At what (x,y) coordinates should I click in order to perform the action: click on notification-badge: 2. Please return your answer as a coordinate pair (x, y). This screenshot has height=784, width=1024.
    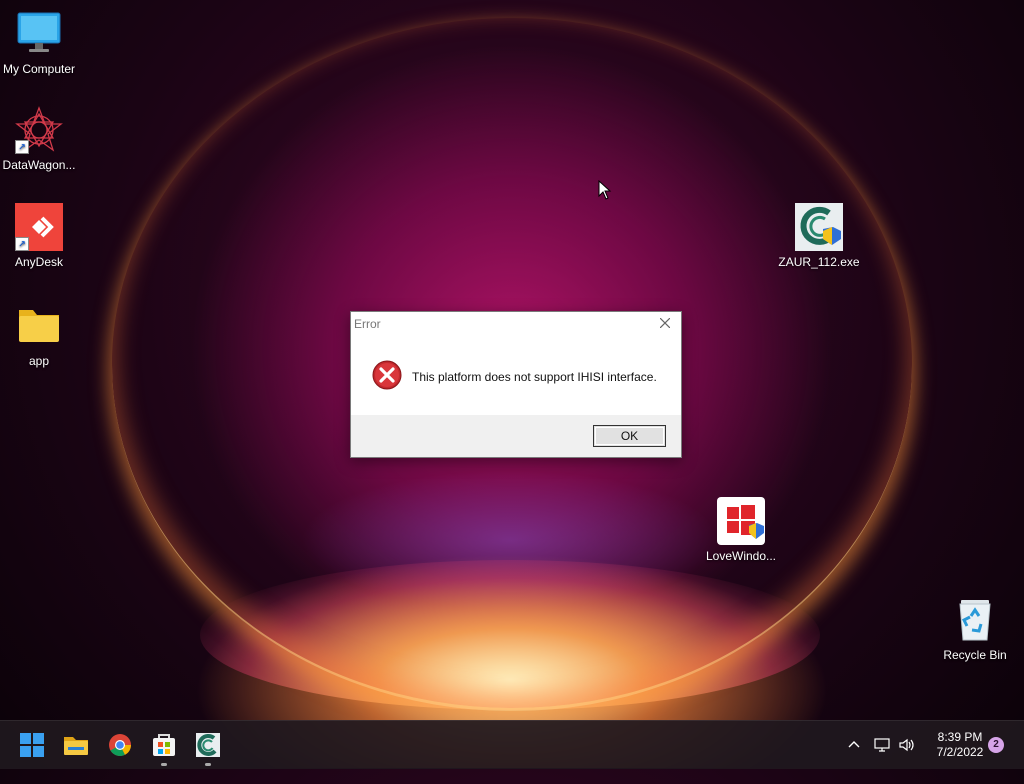
    Looking at the image, I should click on (996, 745).